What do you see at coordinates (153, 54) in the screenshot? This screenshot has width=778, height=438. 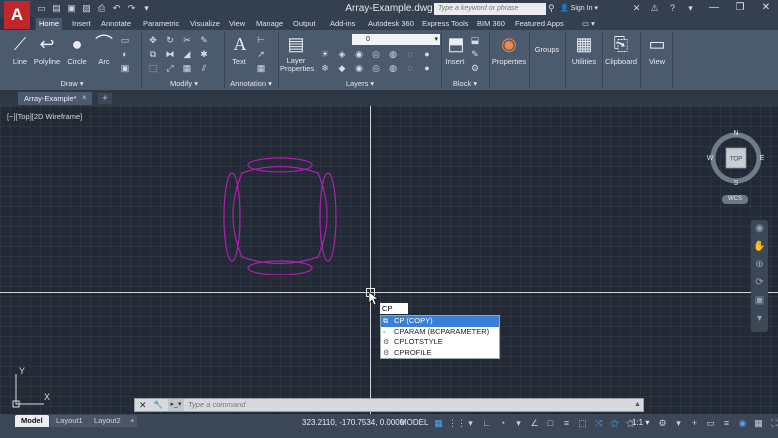 I see `copy-icon: ⧉` at bounding box center [153, 54].